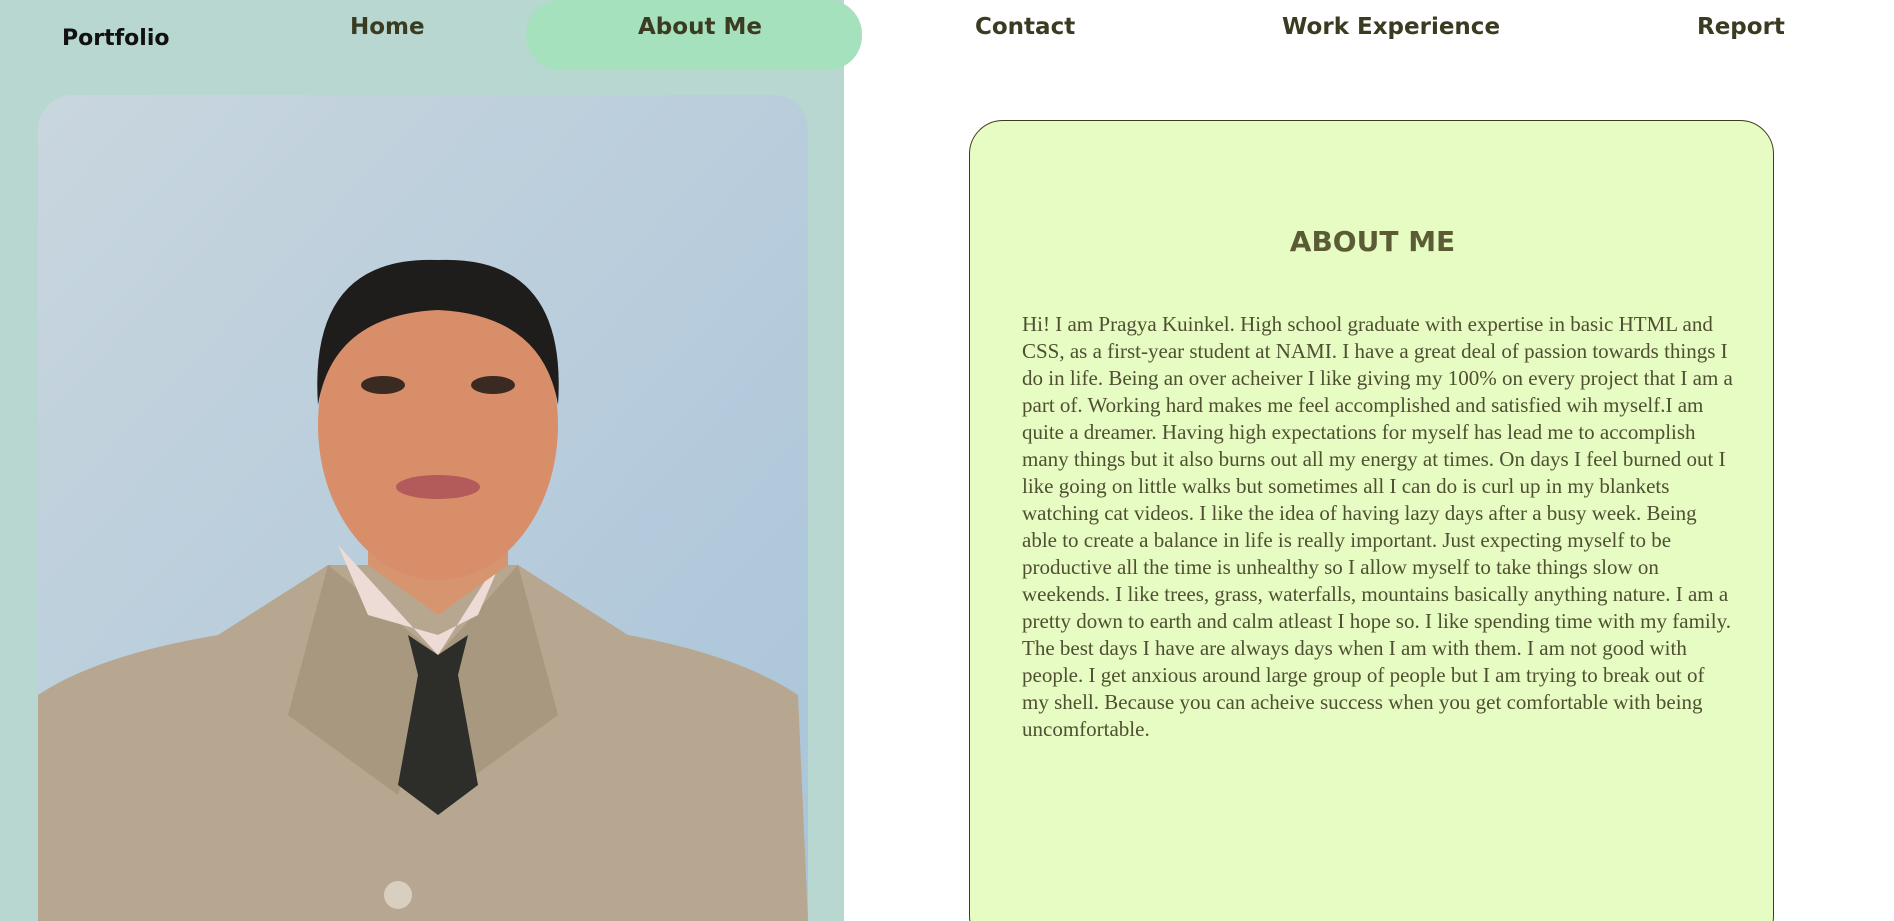  Describe the element at coordinates (700, 34) in the screenshot. I see `nav-about-me: About Me` at that location.